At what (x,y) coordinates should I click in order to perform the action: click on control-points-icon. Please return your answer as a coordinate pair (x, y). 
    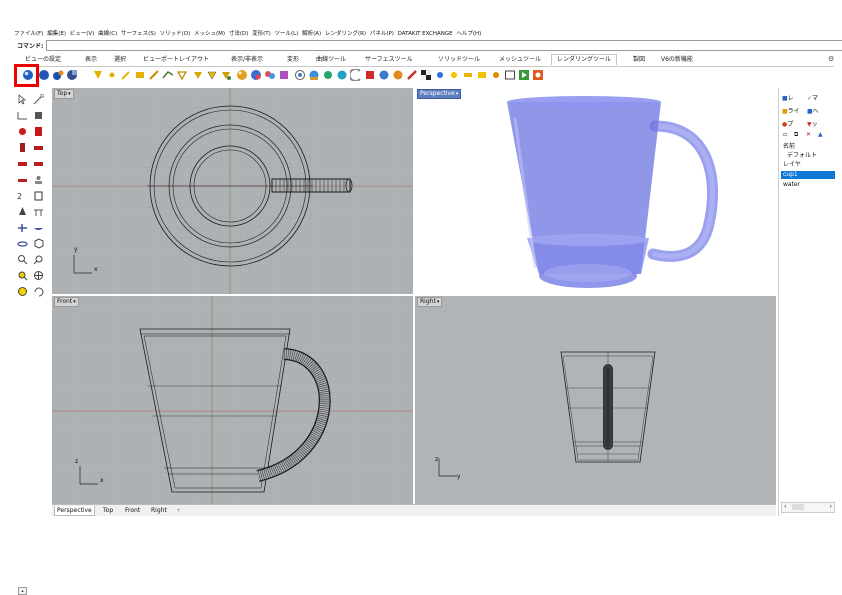
    Looking at the image, I should click on (38, 99).